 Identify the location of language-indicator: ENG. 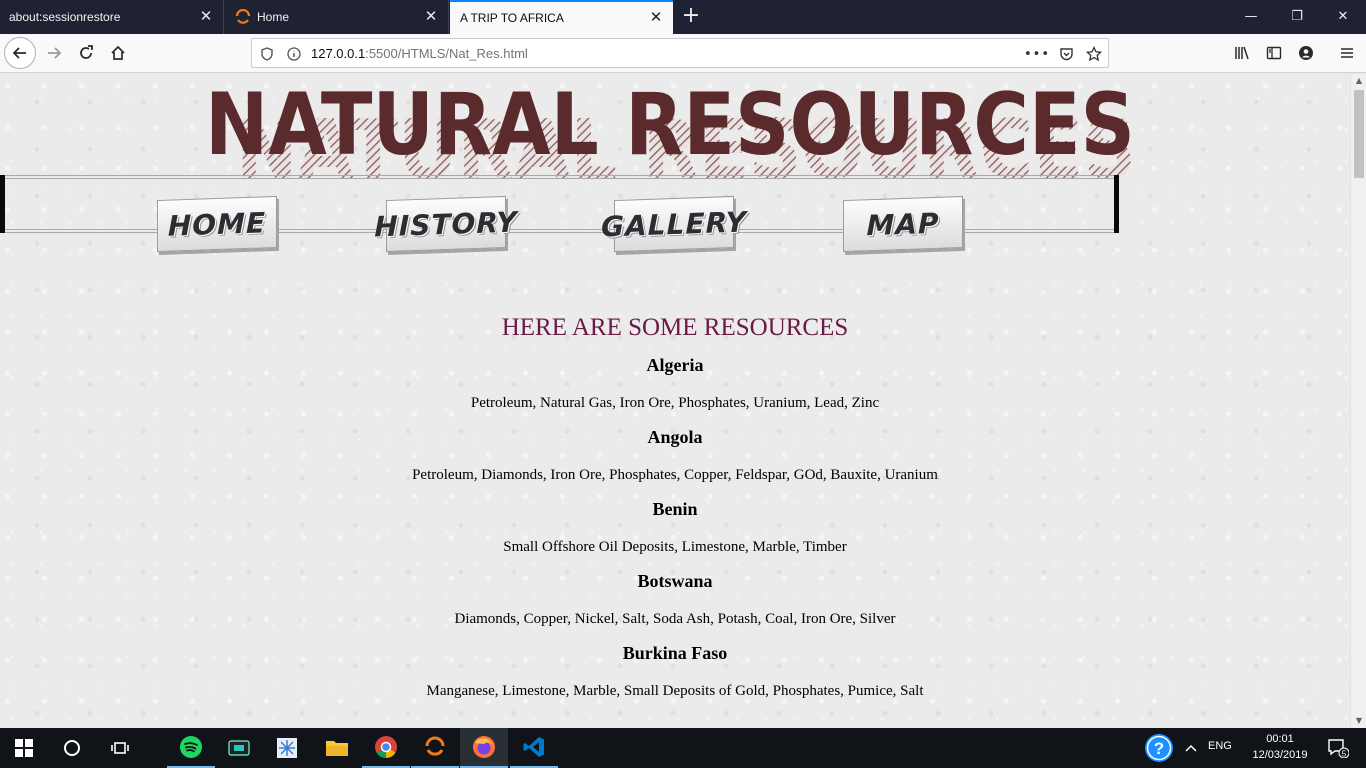
(1220, 746).